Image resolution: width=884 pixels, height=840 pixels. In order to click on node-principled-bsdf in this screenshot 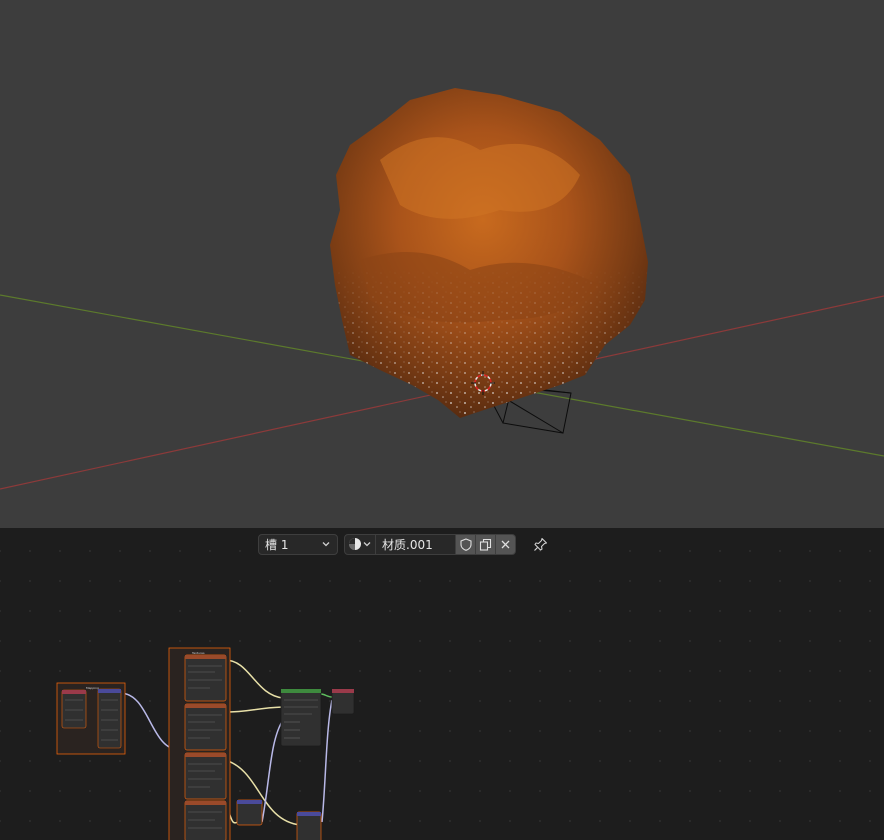, I will do `click(301, 717)`.